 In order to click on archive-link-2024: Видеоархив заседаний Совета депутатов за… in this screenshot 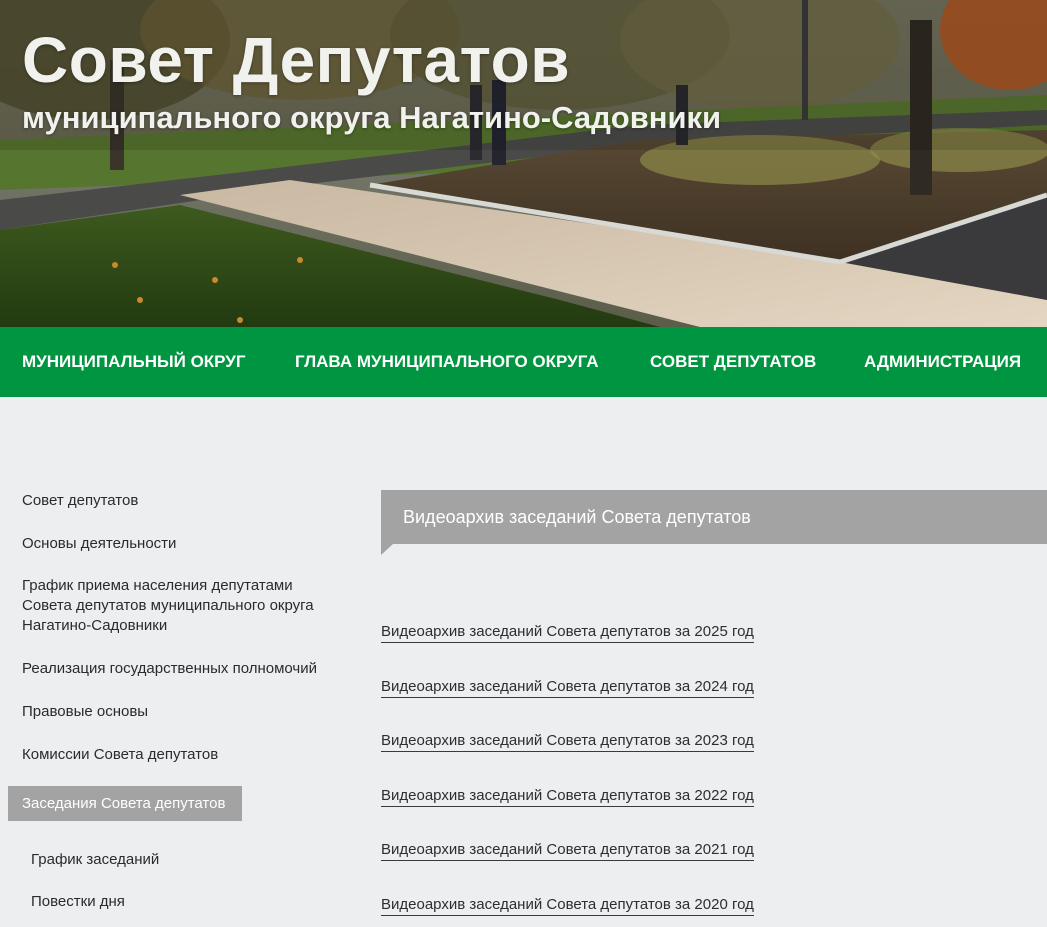, I will do `click(567, 687)`.